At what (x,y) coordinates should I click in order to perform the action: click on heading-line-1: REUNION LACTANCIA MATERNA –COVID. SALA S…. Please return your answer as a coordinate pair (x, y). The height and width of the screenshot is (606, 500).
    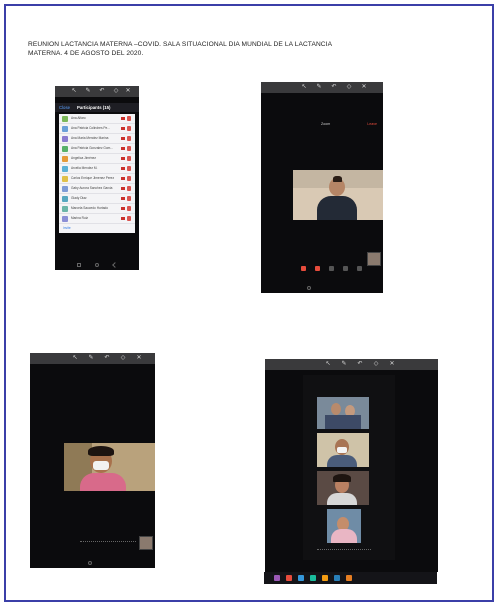
    Looking at the image, I should click on (180, 44).